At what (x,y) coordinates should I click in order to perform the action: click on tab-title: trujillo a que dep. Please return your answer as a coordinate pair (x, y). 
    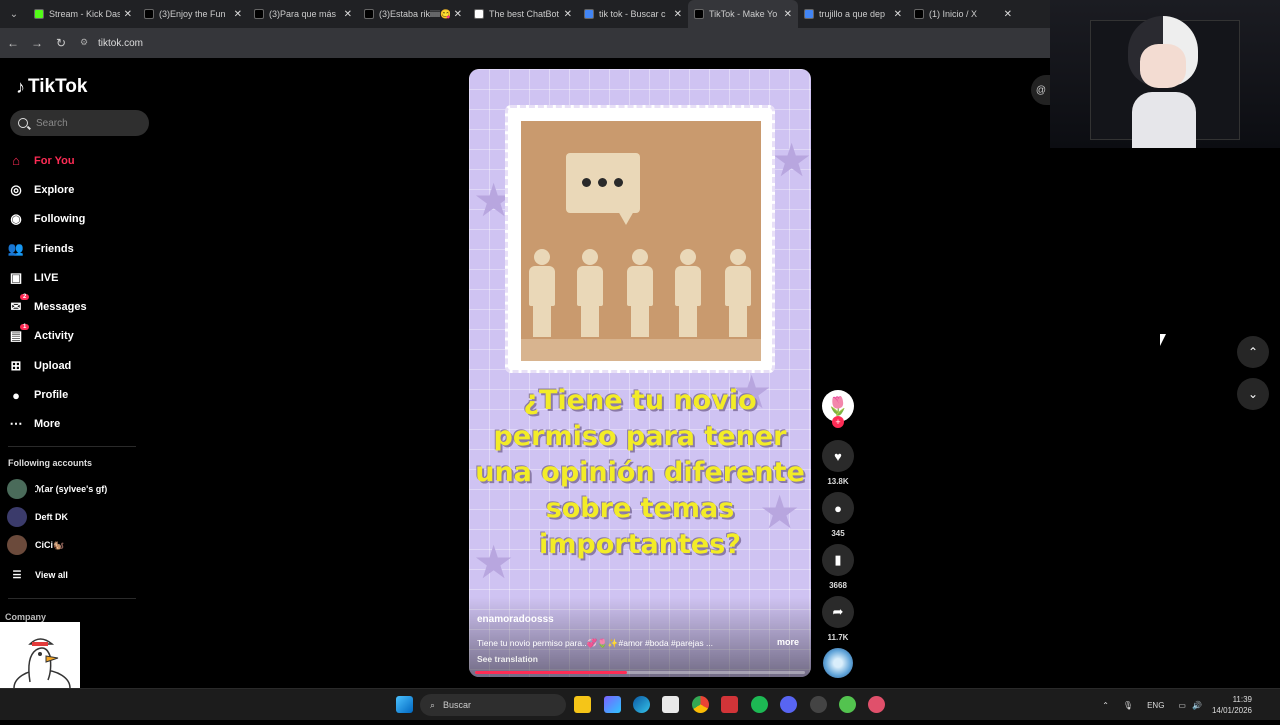
    Looking at the image, I should click on (852, 14).